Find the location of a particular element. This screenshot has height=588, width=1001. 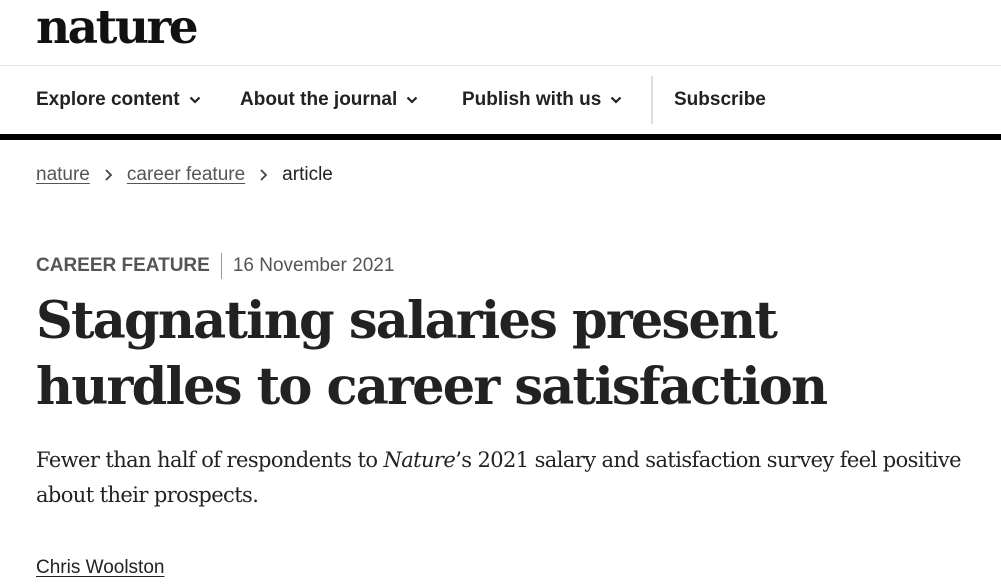

nav-explore-content: Explore content is located at coordinates (118, 100).